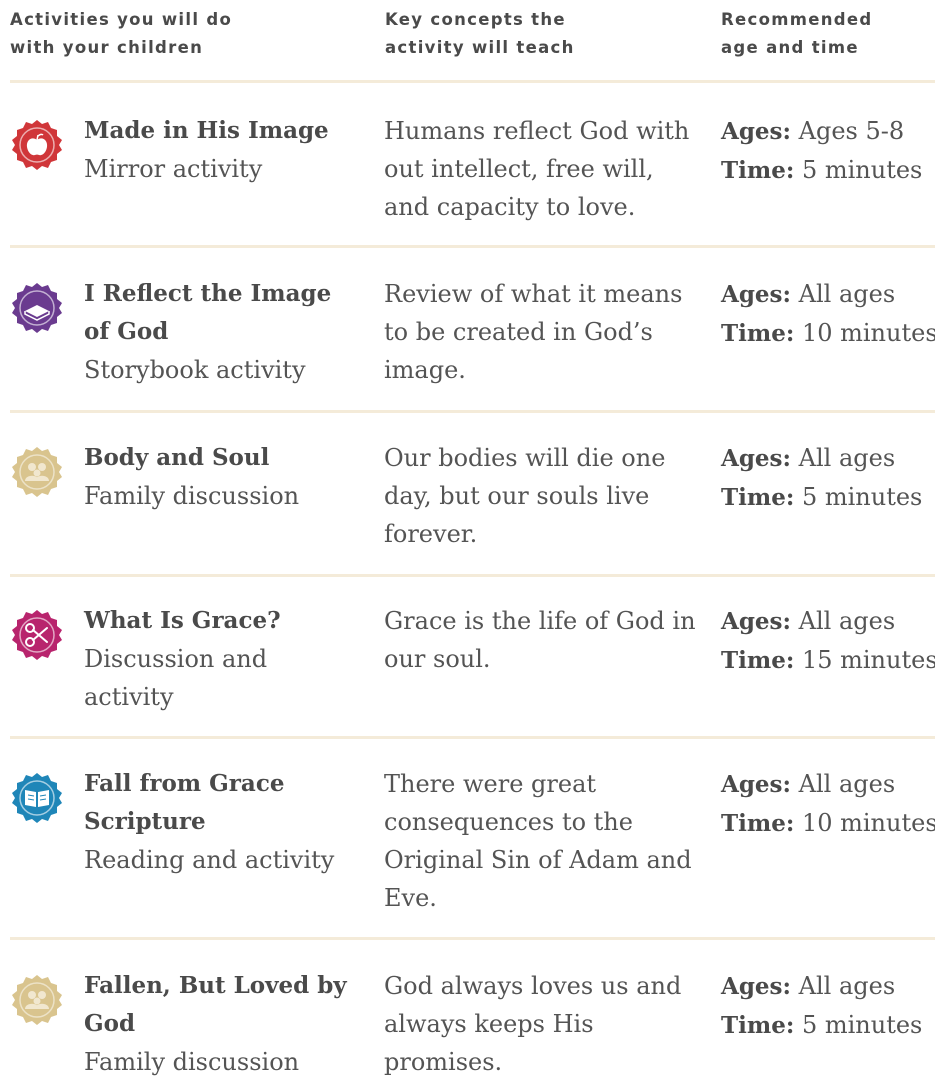  Describe the element at coordinates (868, 660) in the screenshot. I see `time-value: 15 minutes` at that location.